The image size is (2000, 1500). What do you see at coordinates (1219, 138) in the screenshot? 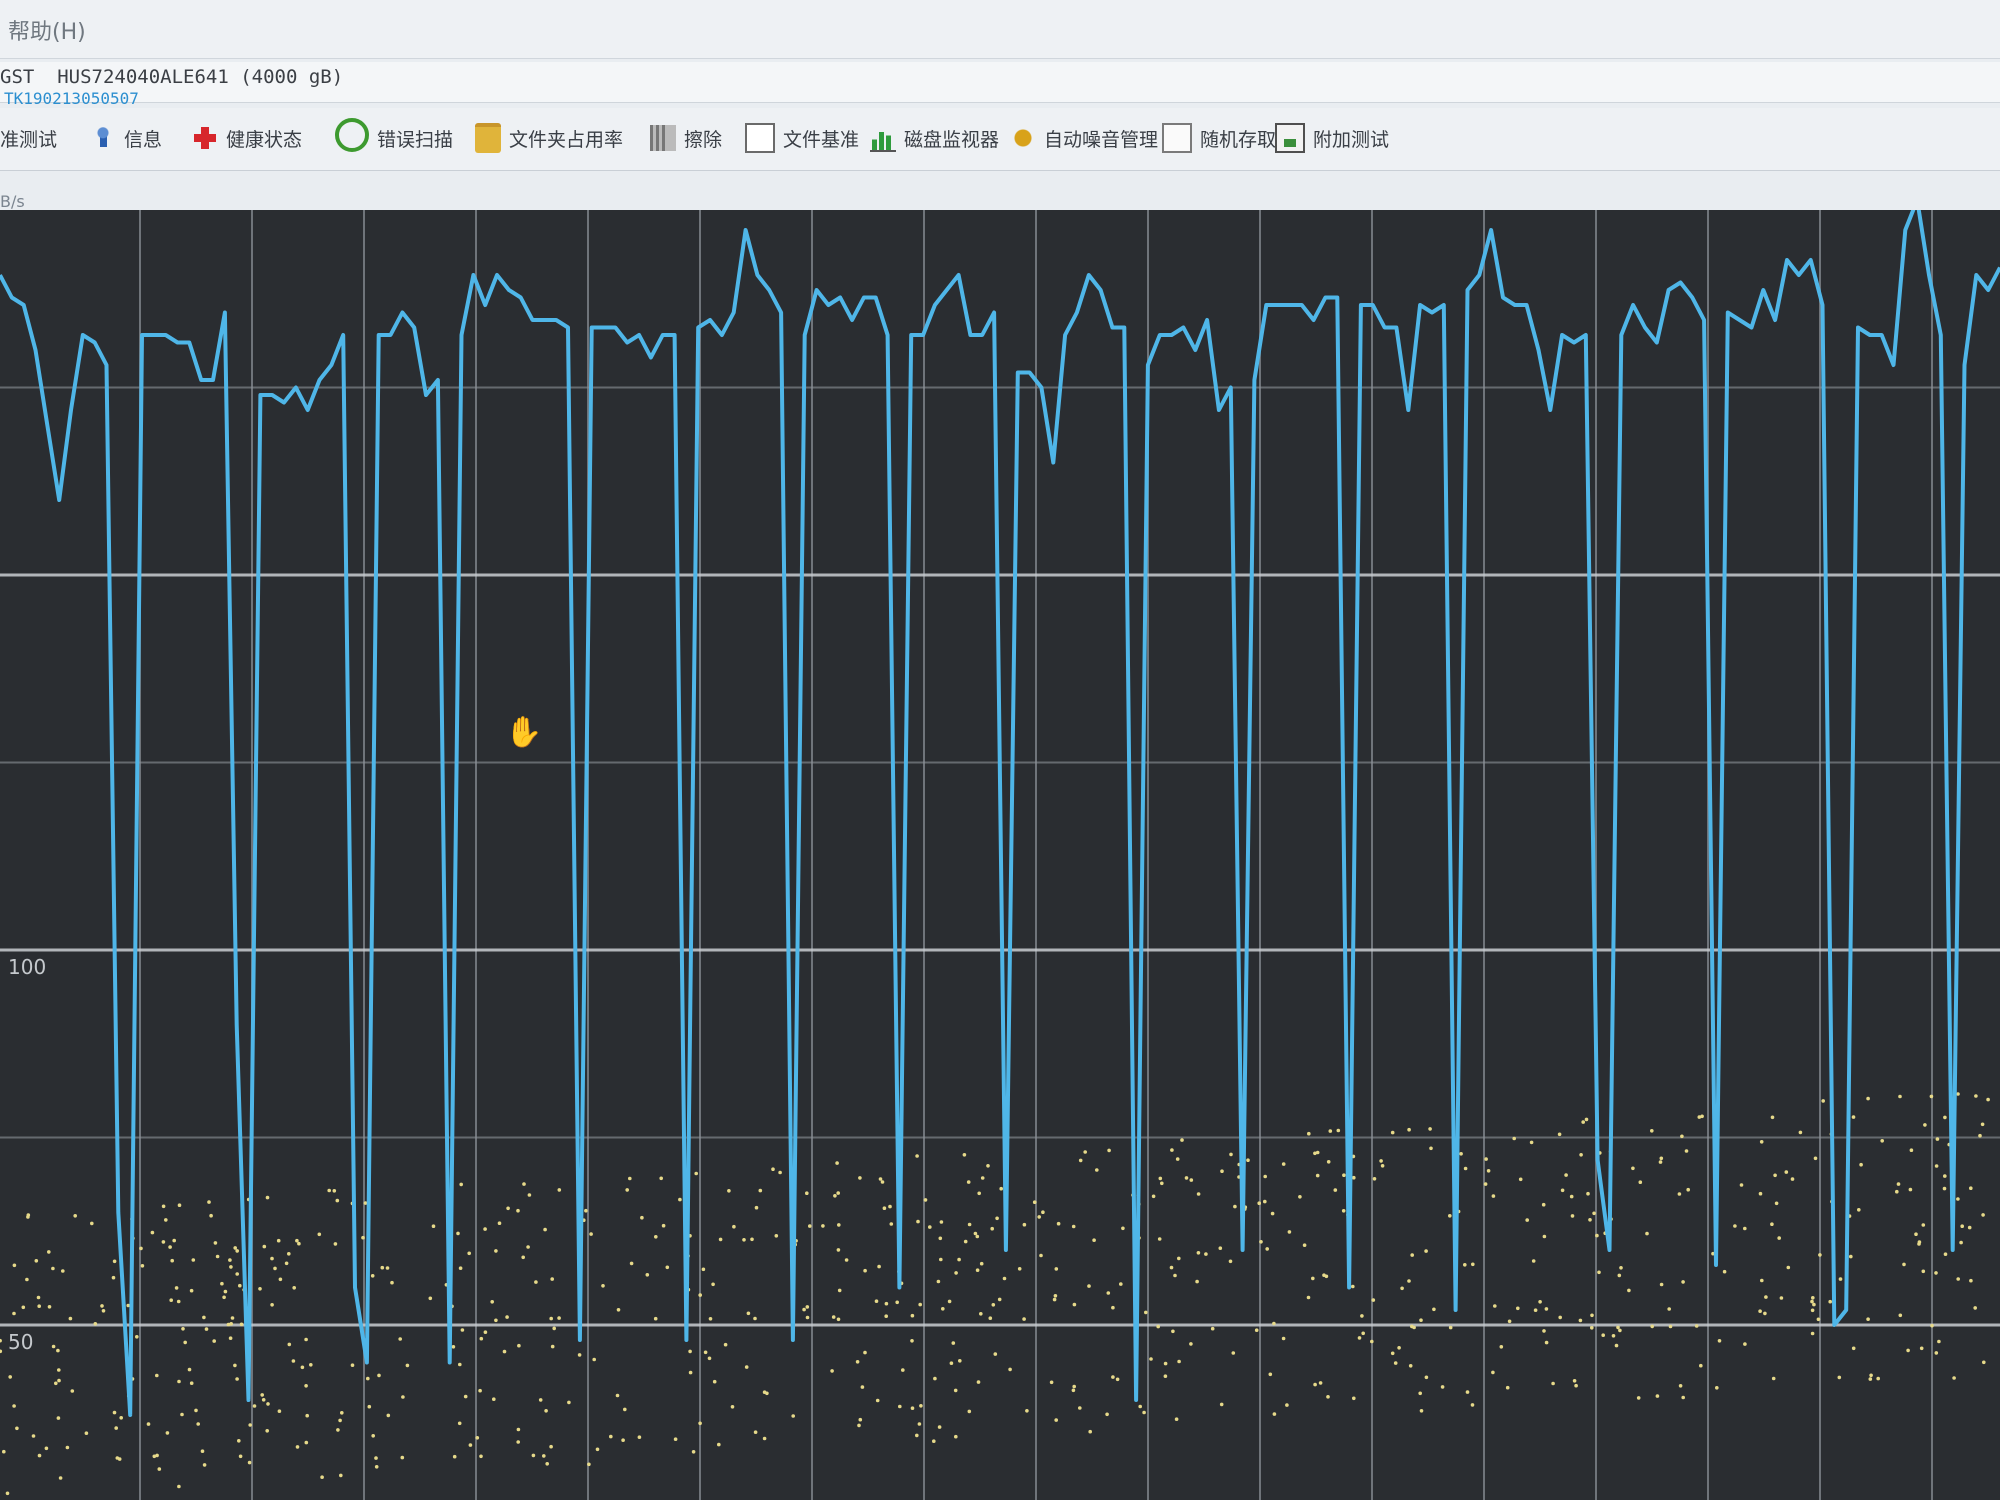
I see `tab-random-access: 随机存取` at bounding box center [1219, 138].